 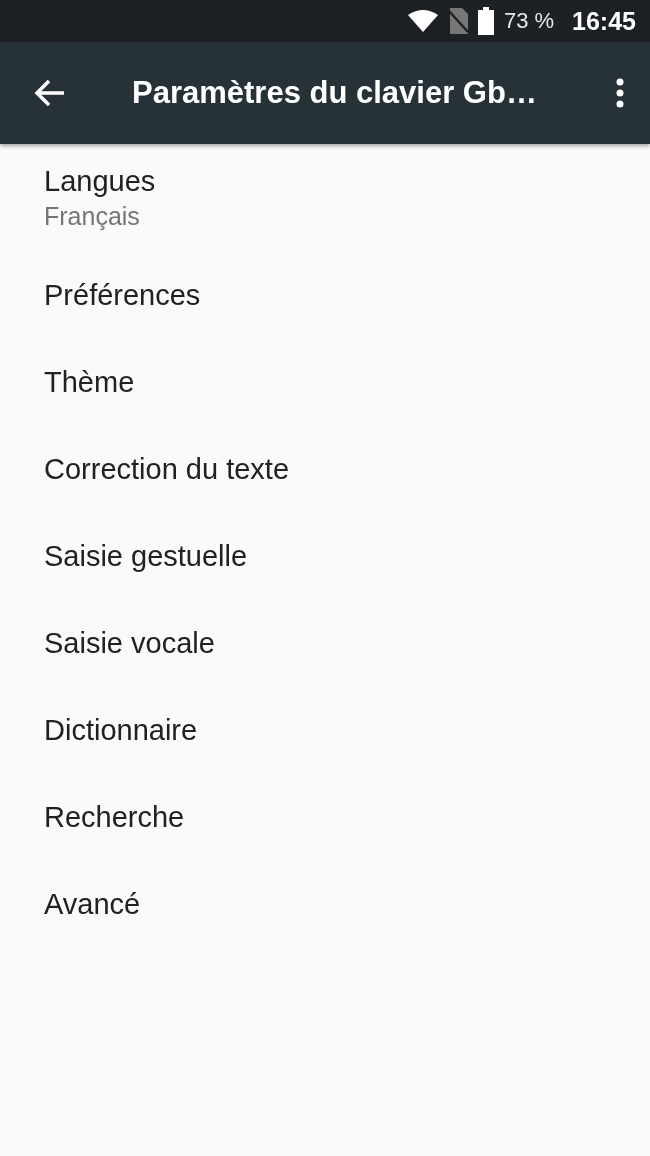 I want to click on item-title: Recherche, so click(x=115, y=817).